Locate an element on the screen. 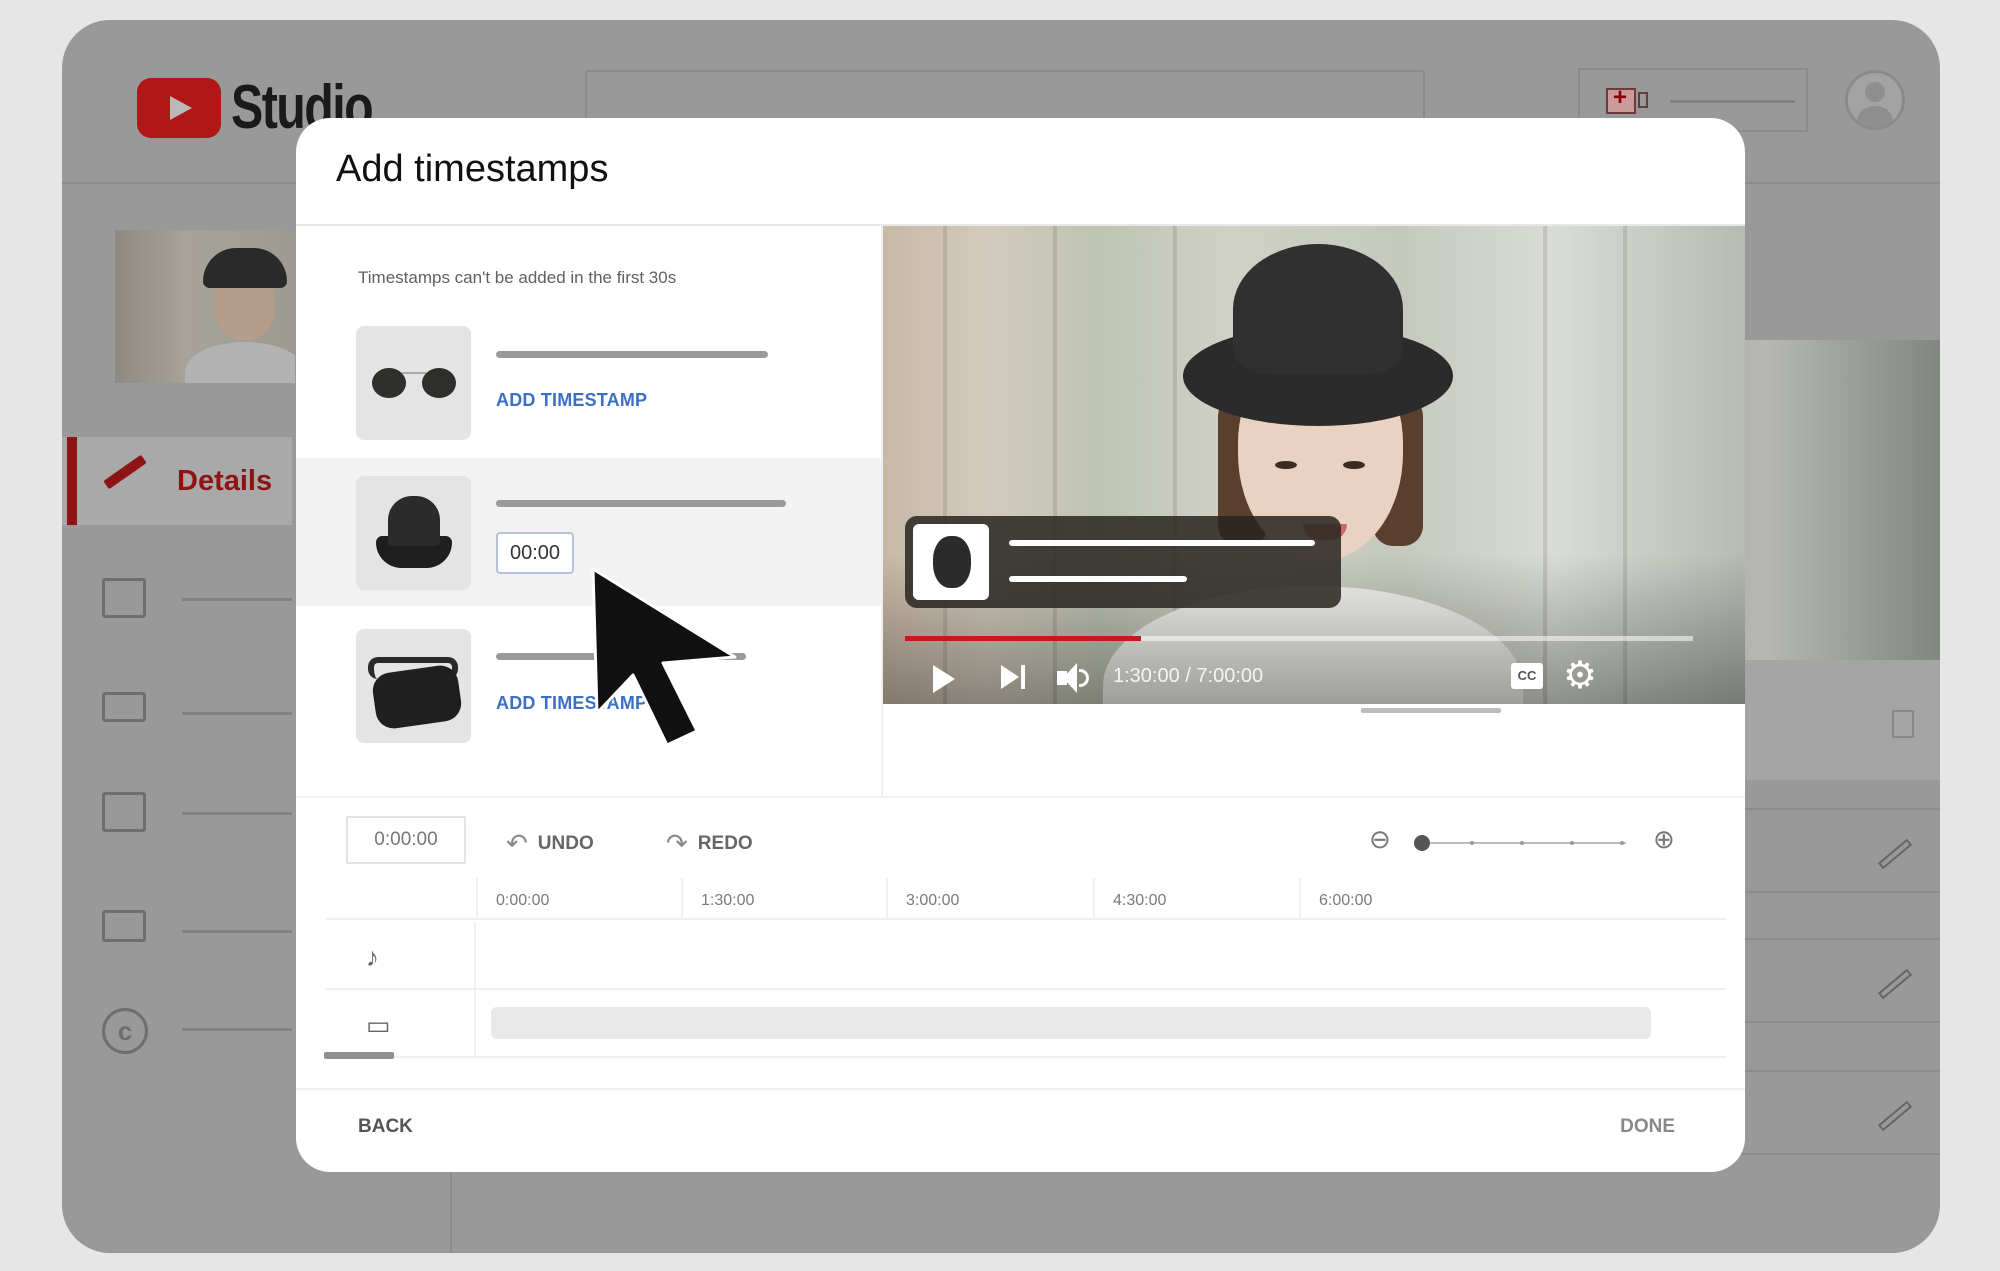 The image size is (2000, 1271). zoom-out-icon: ⊖ is located at coordinates (1380, 839).